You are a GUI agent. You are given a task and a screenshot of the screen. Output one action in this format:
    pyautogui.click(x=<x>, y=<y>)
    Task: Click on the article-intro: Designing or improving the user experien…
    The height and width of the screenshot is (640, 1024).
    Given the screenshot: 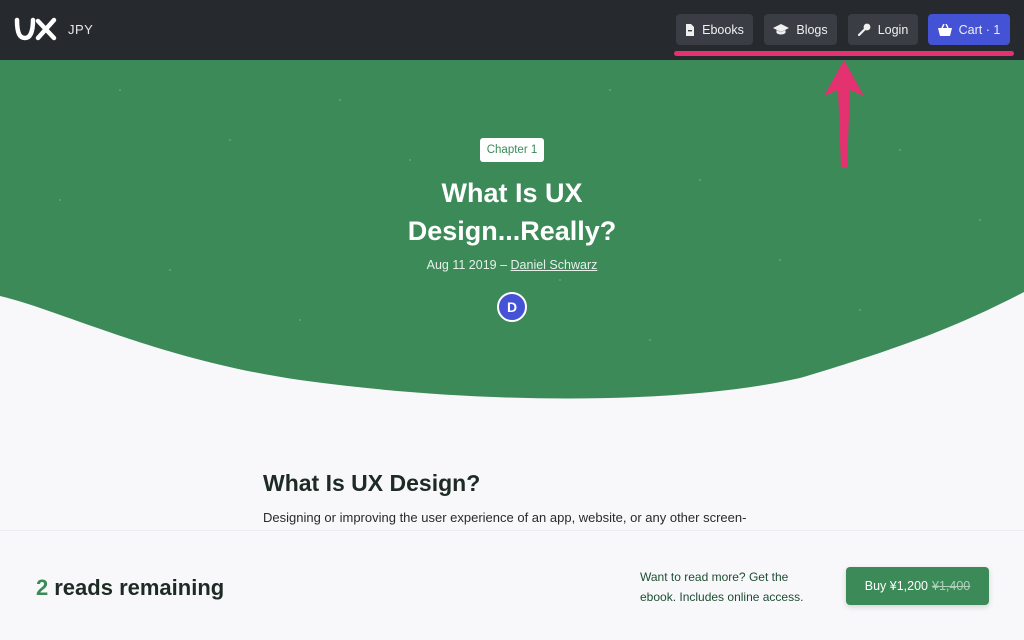 What is the action you would take?
    pyautogui.click(x=505, y=517)
    